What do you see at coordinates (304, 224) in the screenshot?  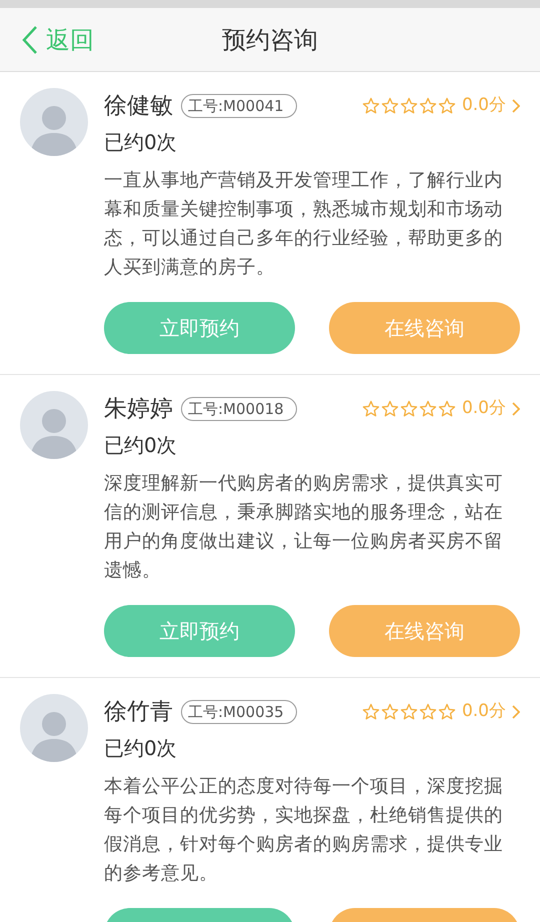 I see `advisor-bio: 一直从事地产营销及开发管理工作，了解行业内幕和质量关键控制事项，熟悉城市规划和市场动态，可以通过自己多年的行业经验，帮助更多的人买到满意的房子。` at bounding box center [304, 224].